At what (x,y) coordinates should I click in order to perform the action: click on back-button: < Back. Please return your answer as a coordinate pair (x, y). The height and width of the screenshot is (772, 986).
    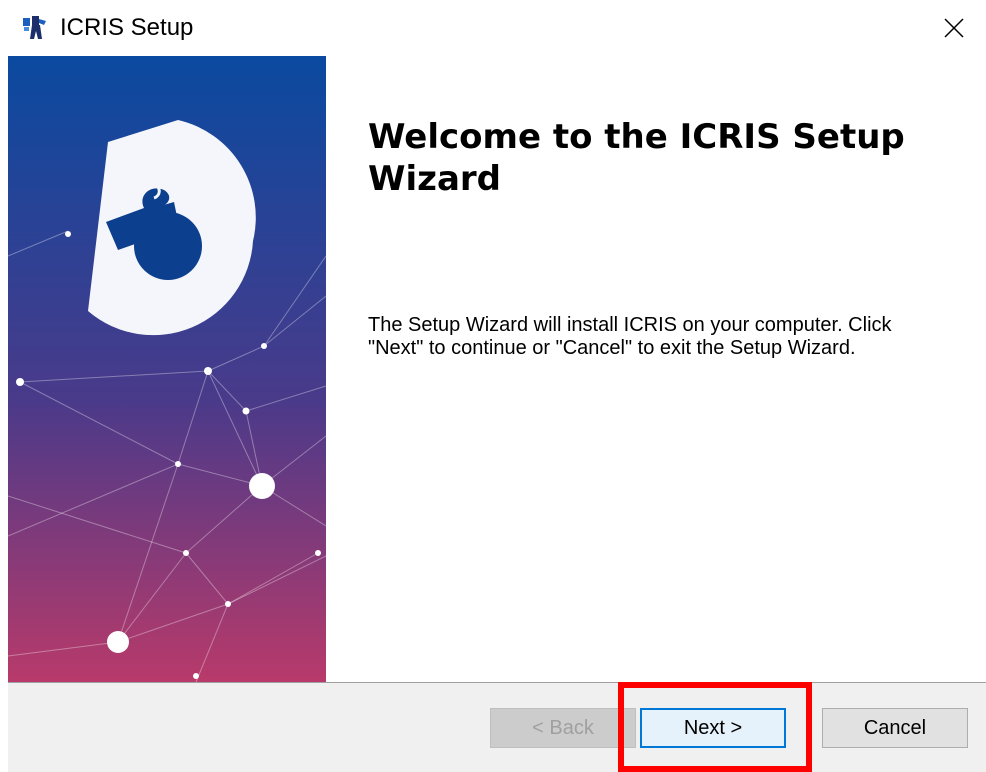
    Looking at the image, I should click on (563, 728).